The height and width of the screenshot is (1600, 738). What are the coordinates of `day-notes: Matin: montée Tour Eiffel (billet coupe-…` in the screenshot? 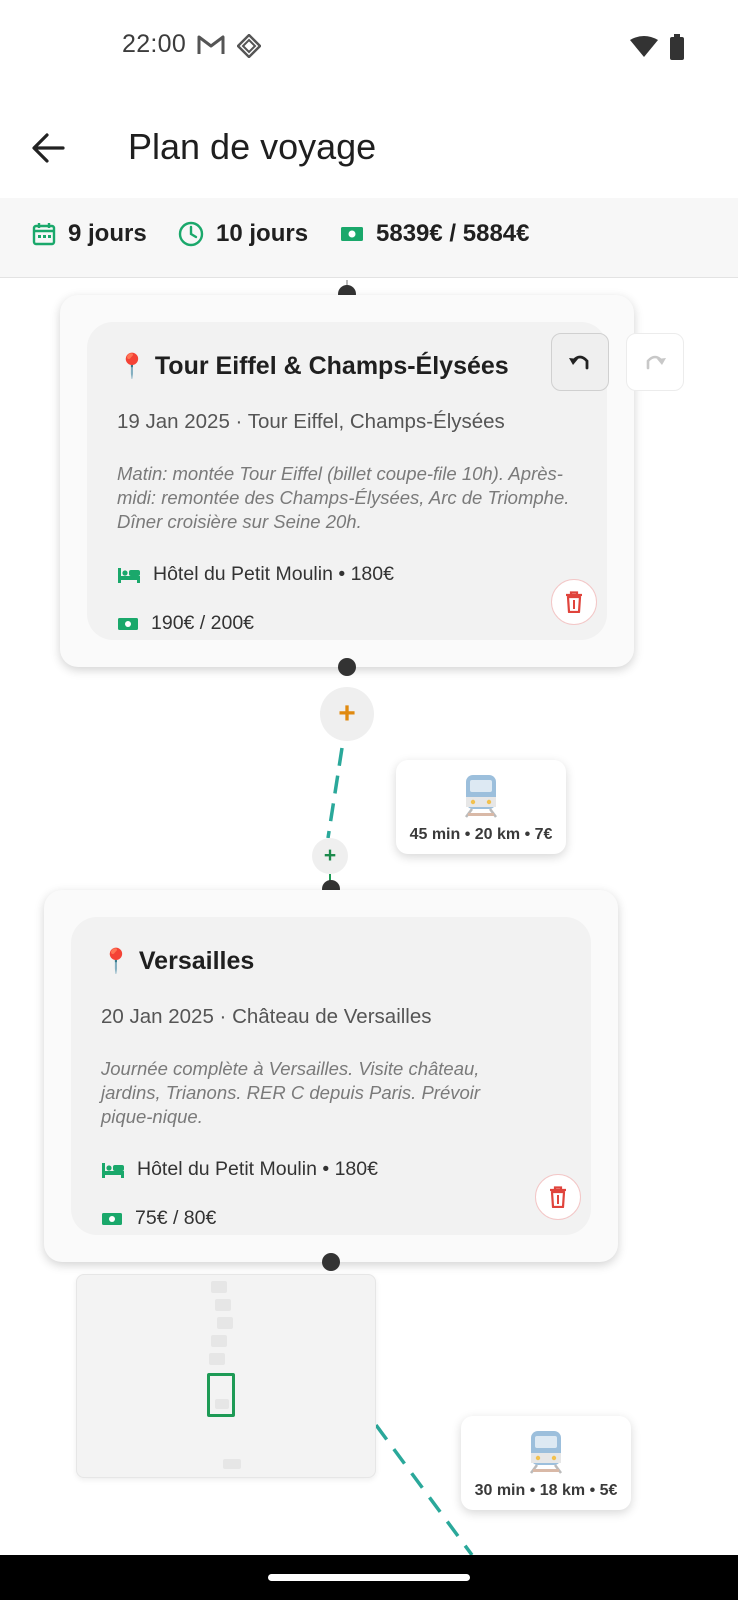 It's located at (343, 497).